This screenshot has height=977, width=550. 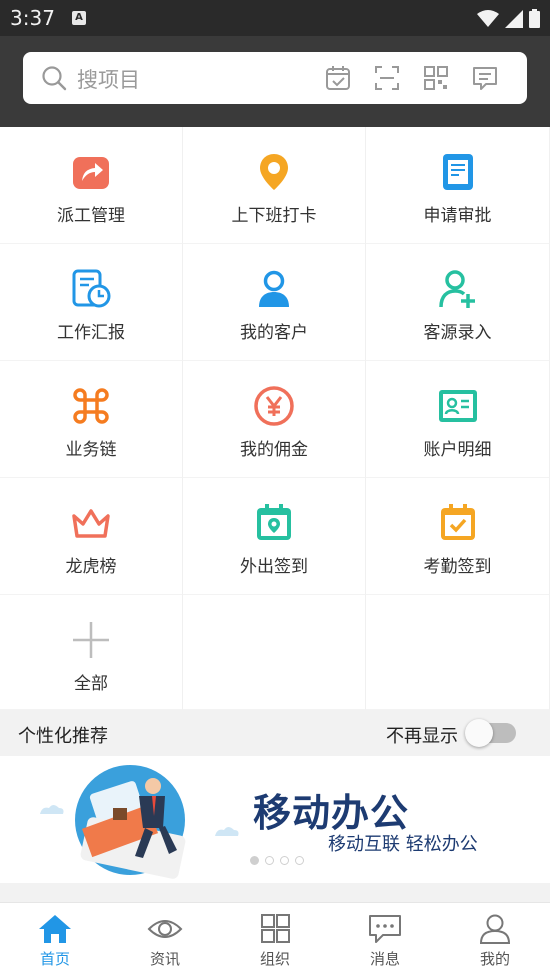 What do you see at coordinates (495, 929) in the screenshot?
I see `profile-icon` at bounding box center [495, 929].